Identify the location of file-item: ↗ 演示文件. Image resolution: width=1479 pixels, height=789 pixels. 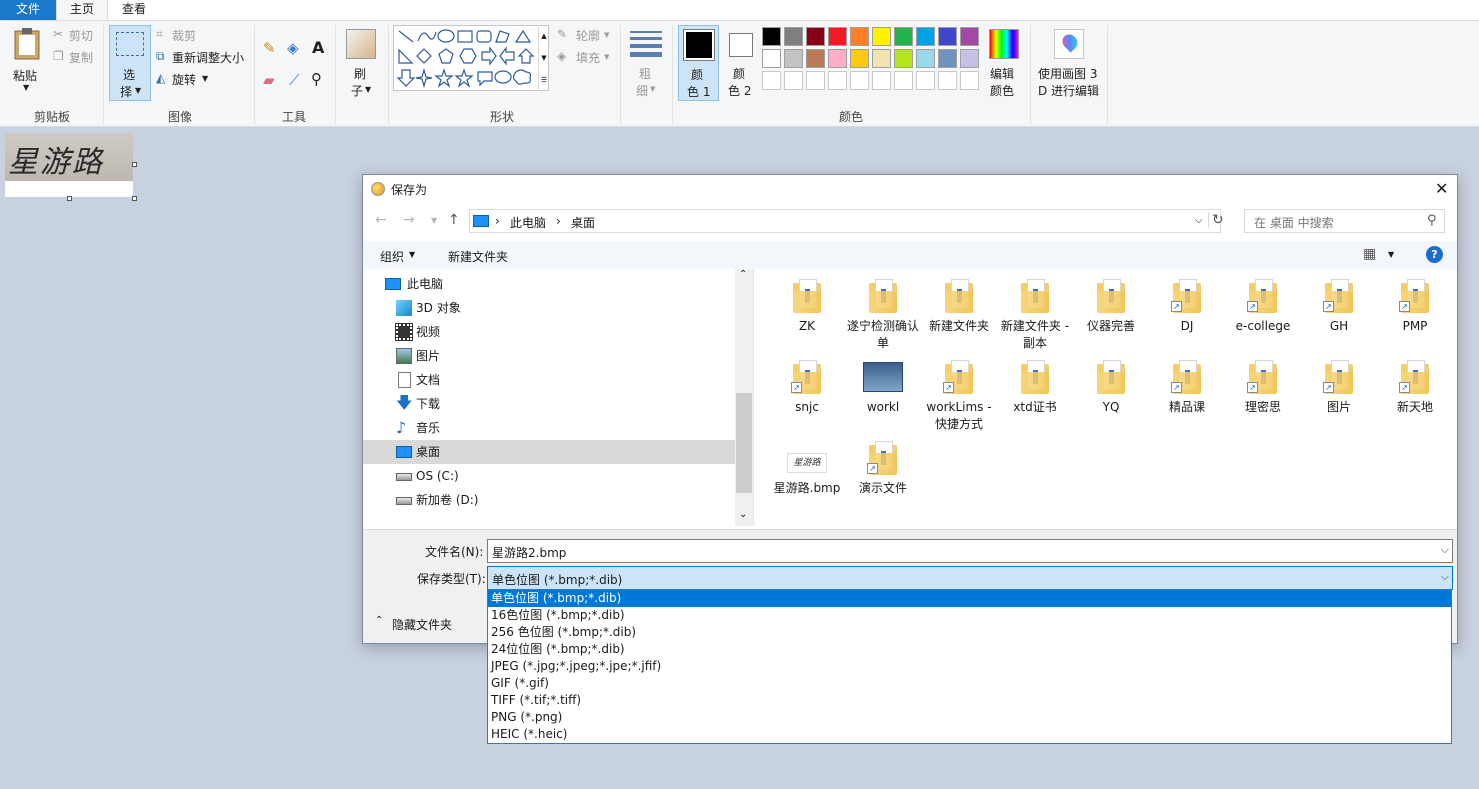
(883, 469).